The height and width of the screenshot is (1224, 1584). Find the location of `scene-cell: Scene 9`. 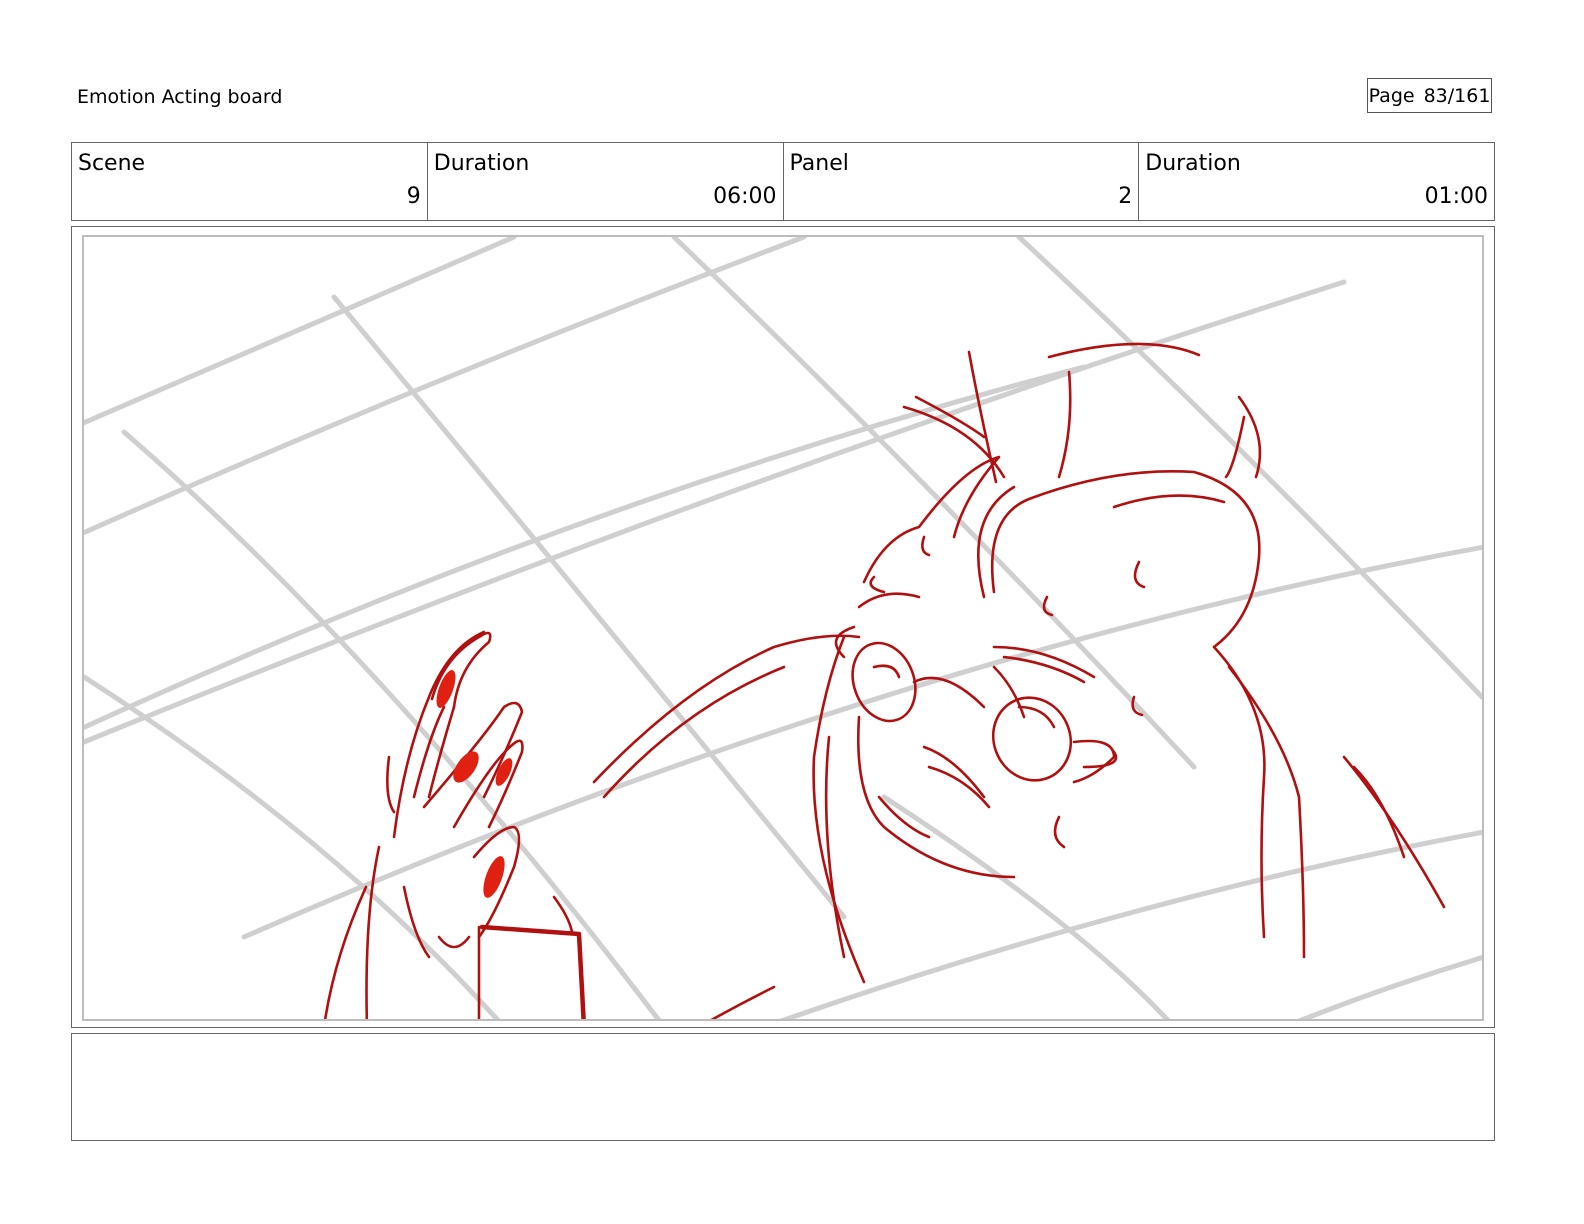

scene-cell: Scene 9 is located at coordinates (250, 181).